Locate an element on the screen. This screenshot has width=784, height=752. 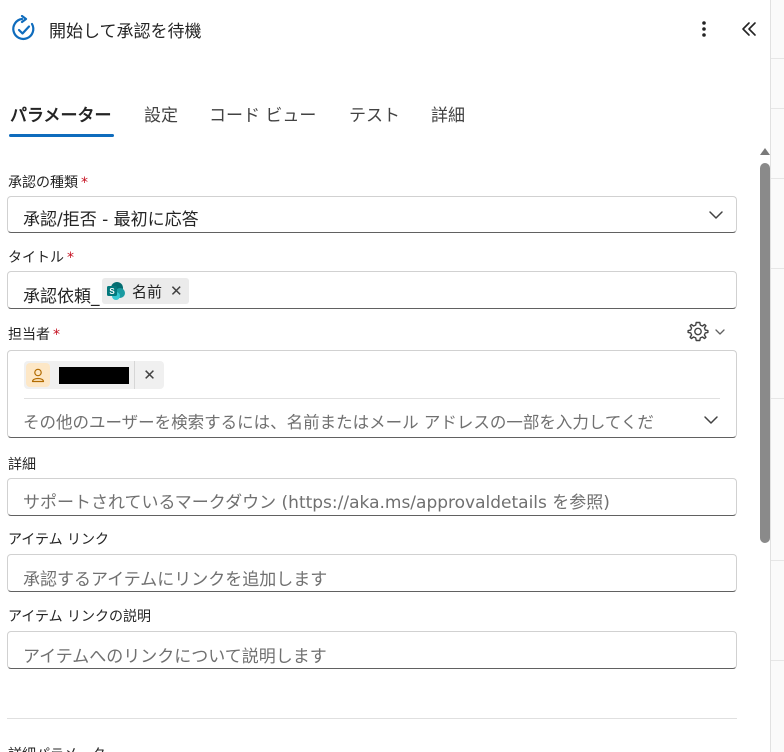
approval-type-label: 承認の種類 * is located at coordinates (48, 183).